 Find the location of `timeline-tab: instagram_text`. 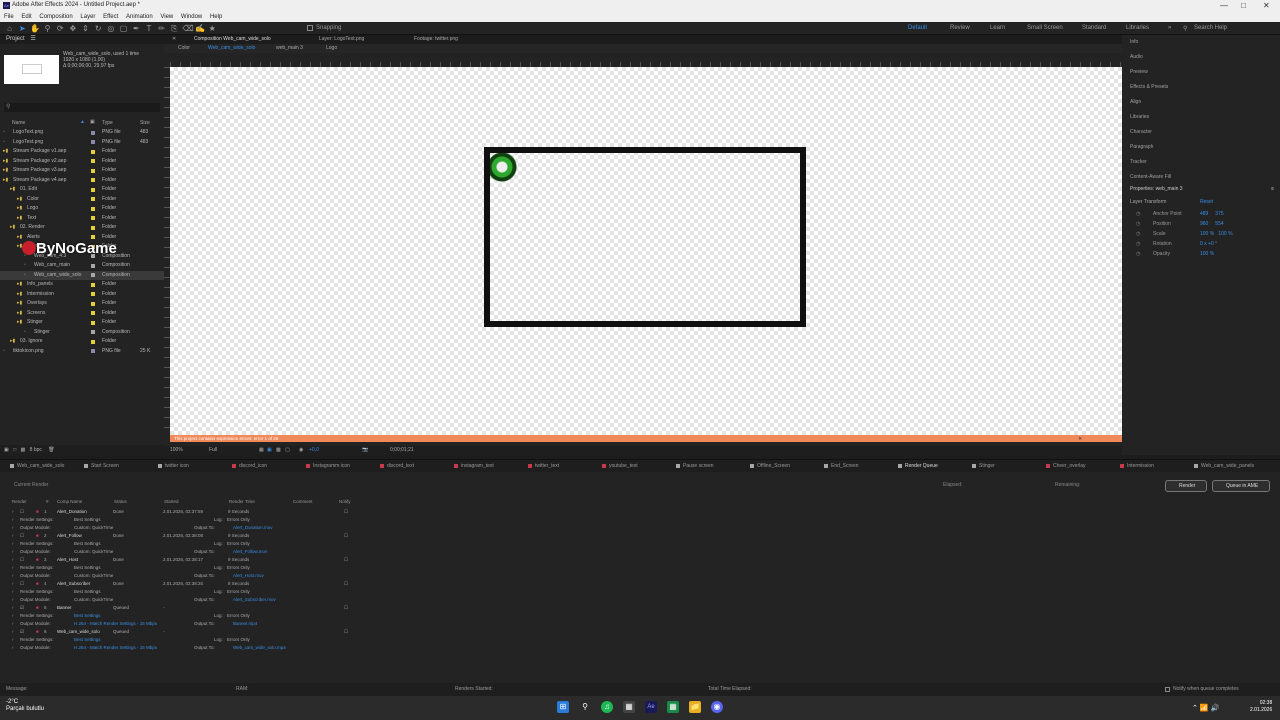

timeline-tab: instagram_text is located at coordinates (479, 466).